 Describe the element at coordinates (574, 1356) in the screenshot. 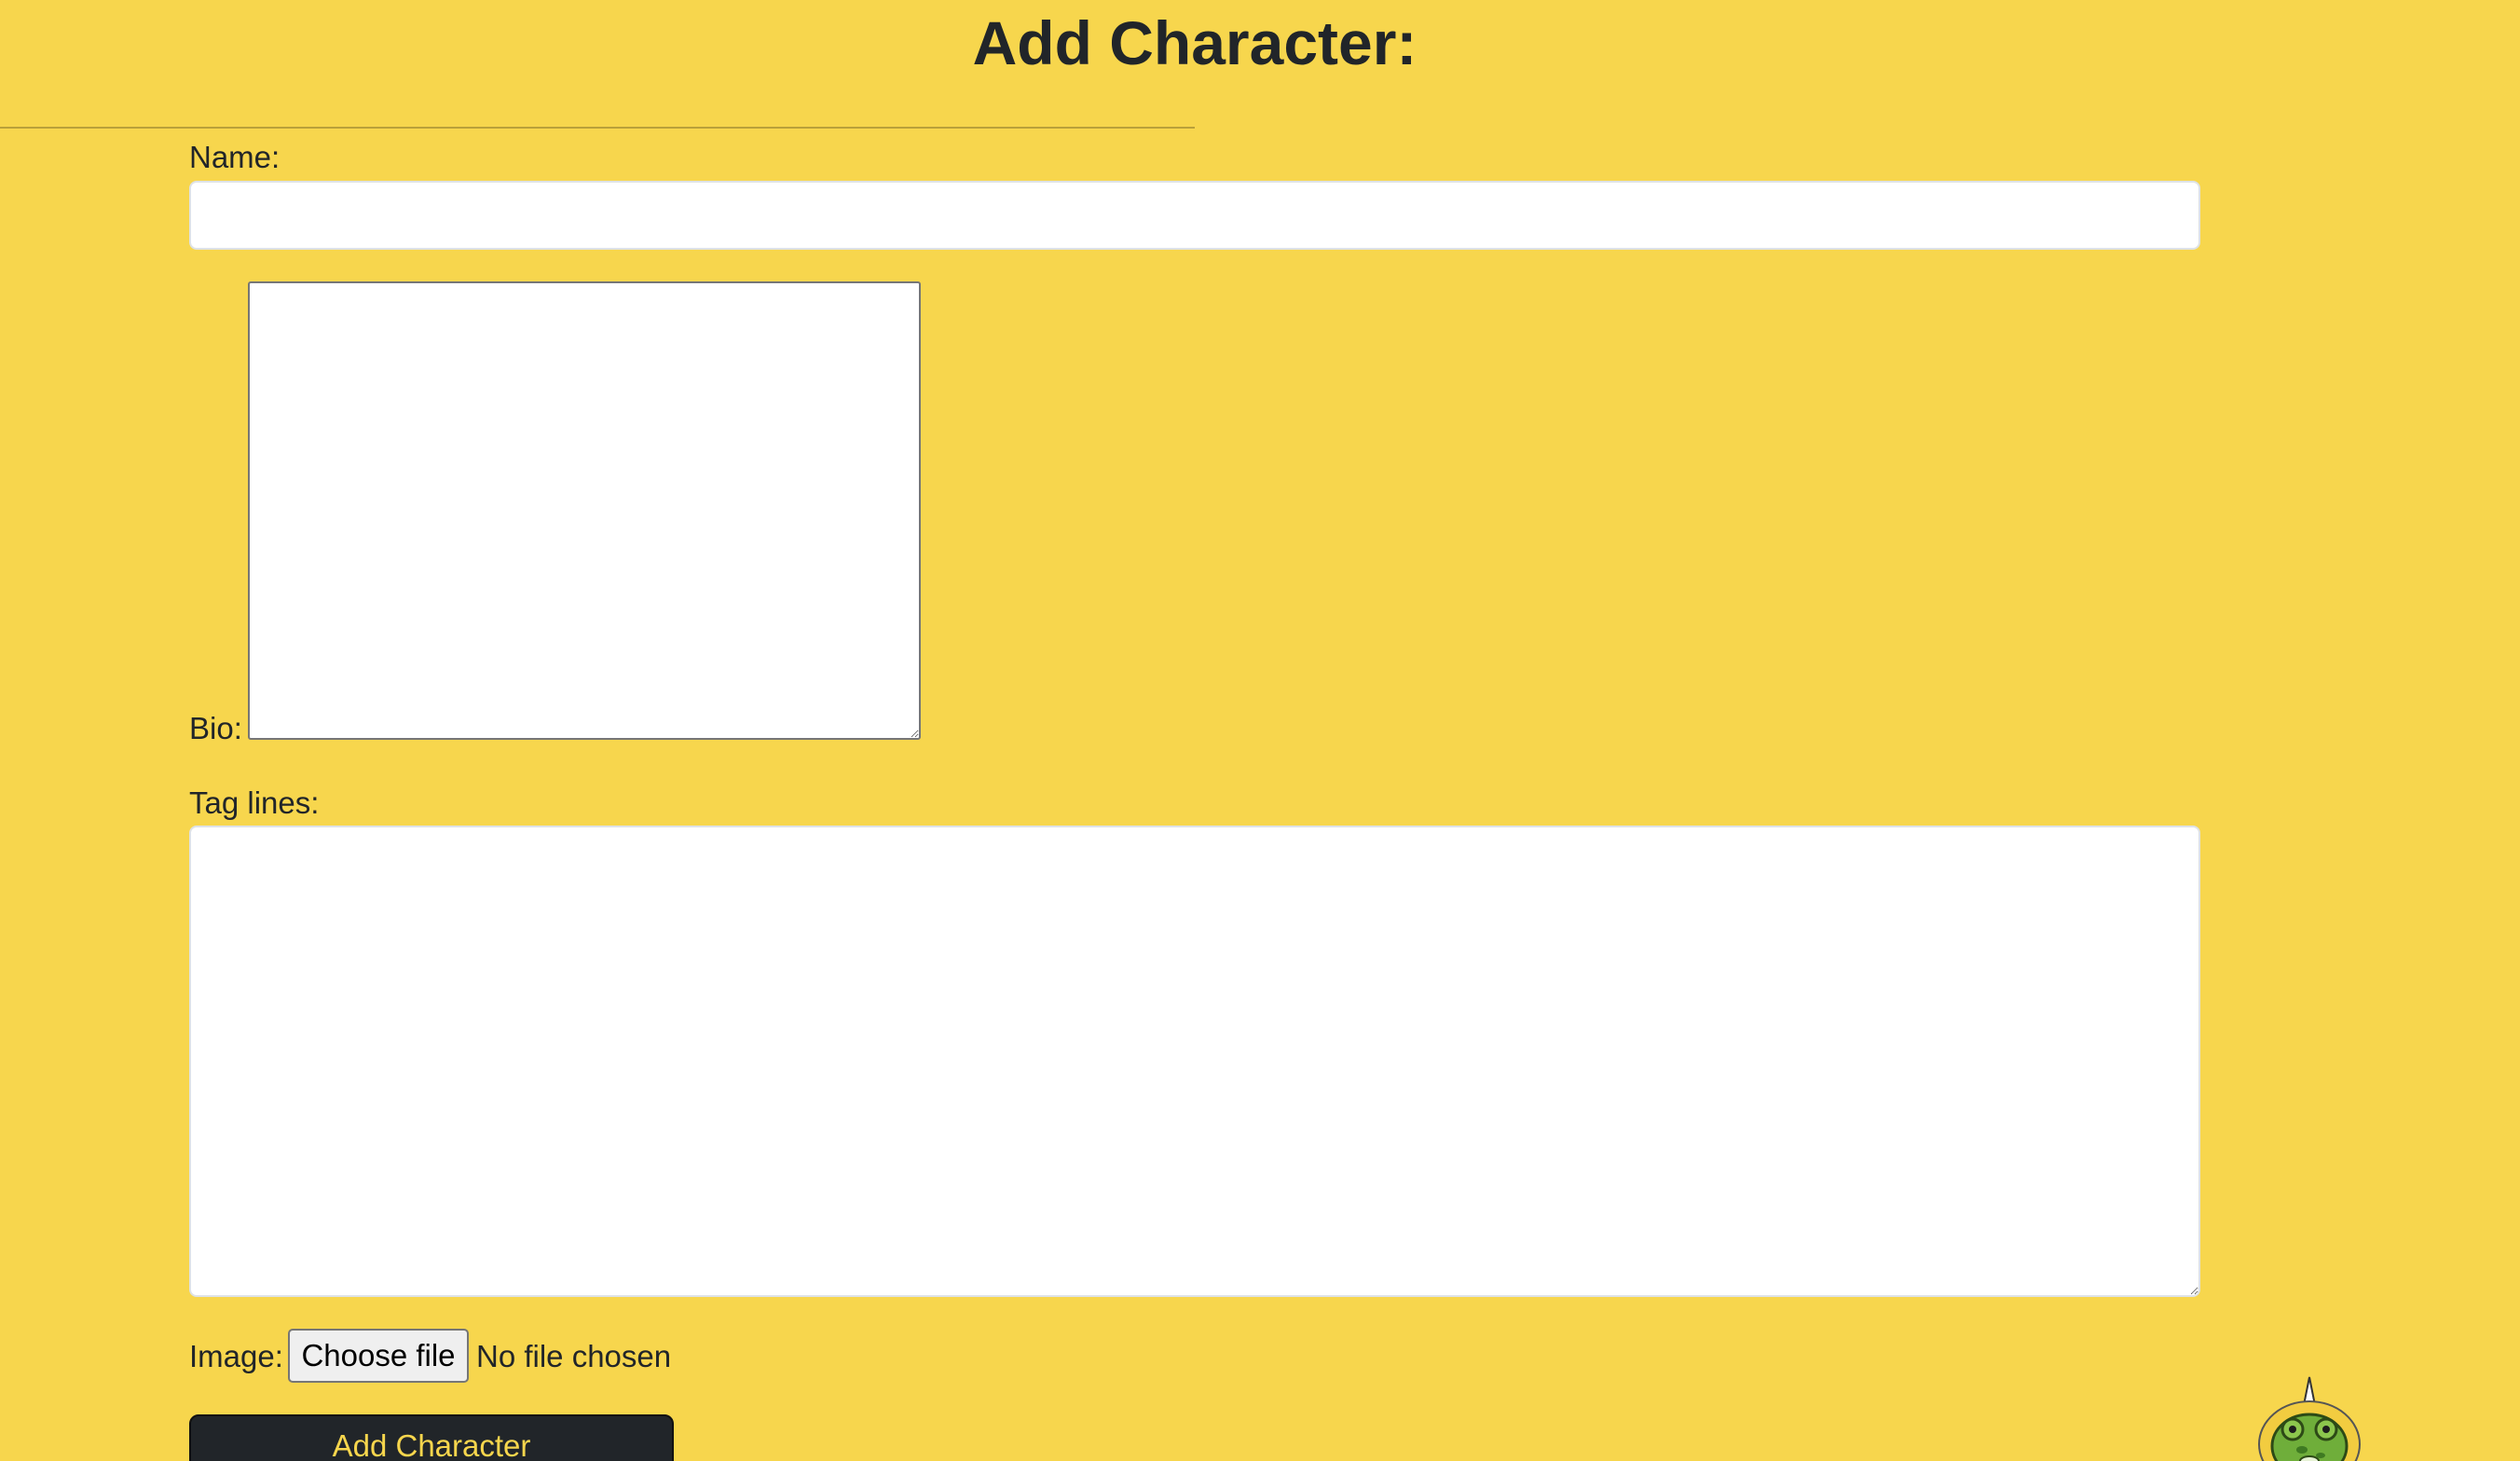

I see `file-status-text: No file chosen` at that location.